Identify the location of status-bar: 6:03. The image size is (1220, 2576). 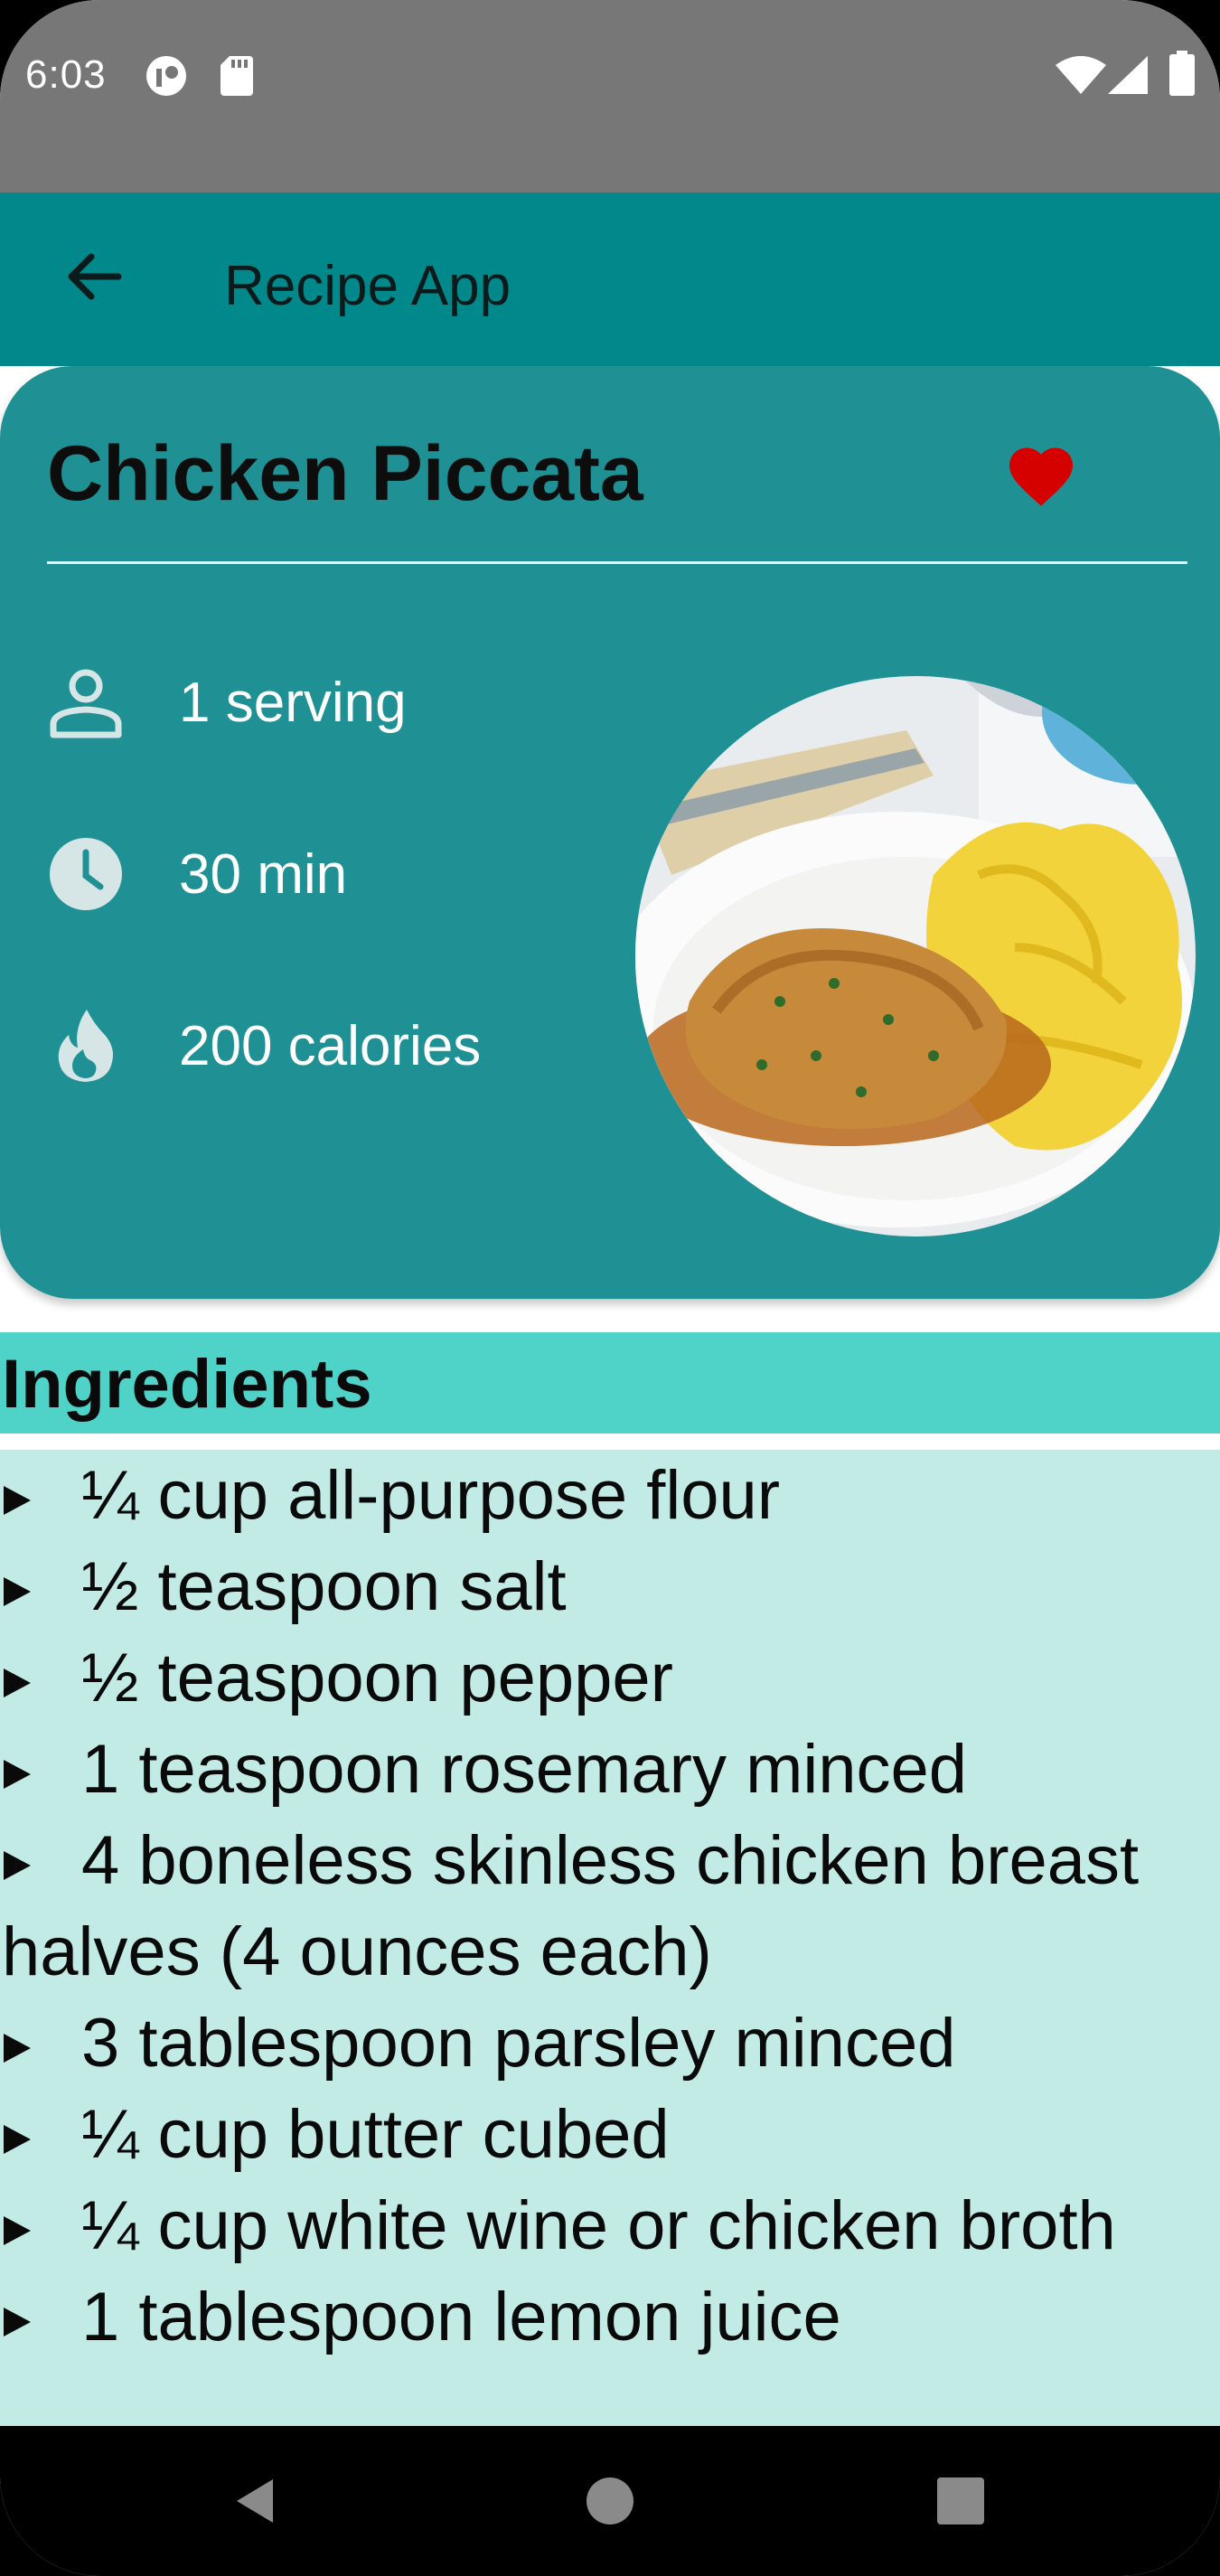
(610, 96).